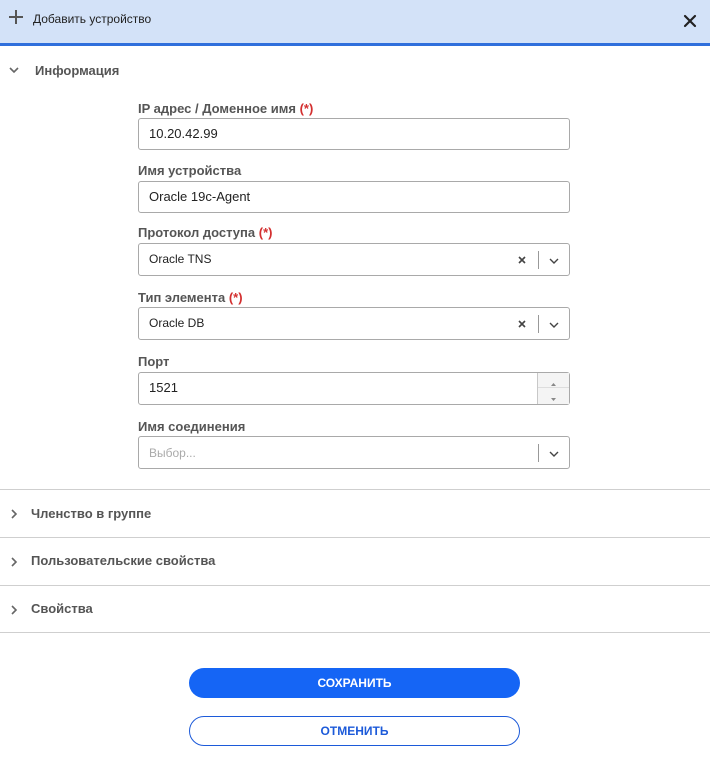 This screenshot has width=710, height=759. What do you see at coordinates (123, 560) in the screenshot?
I see `section-custom-properties-label: Пользовательские свойства` at bounding box center [123, 560].